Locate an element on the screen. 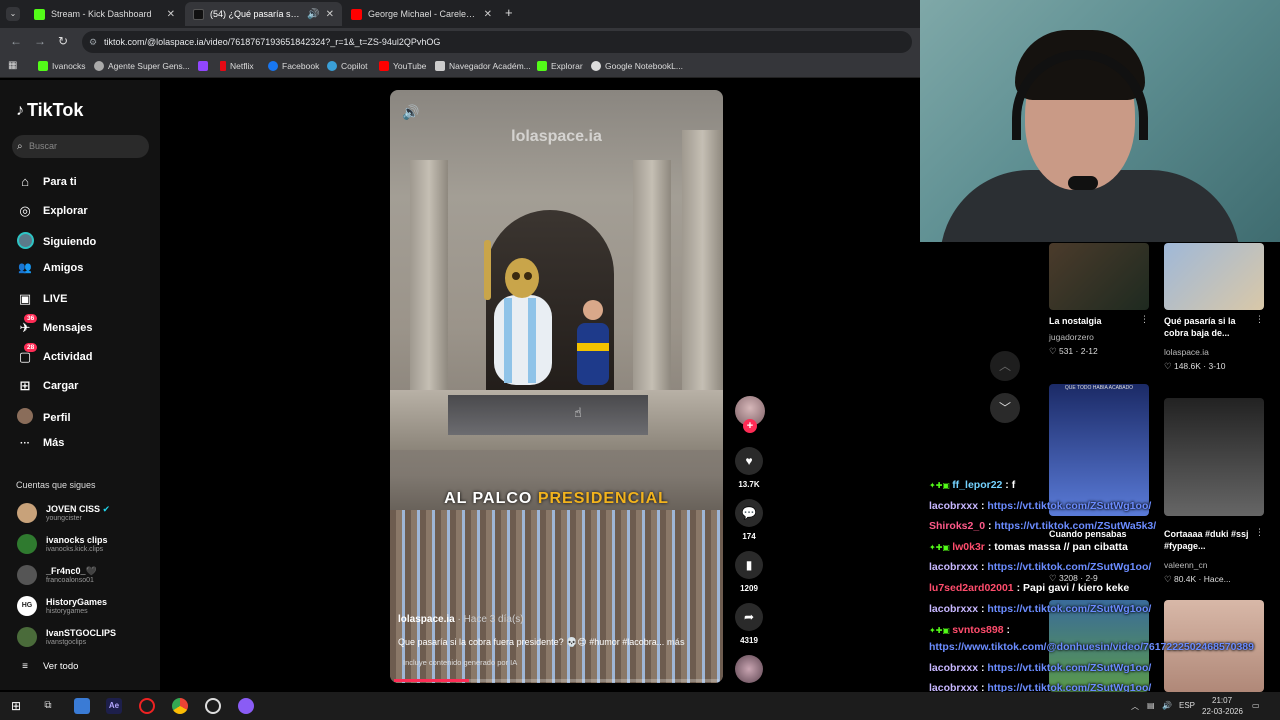 The image size is (1280, 720). nav-live: ▣ LIVE is located at coordinates (42, 299).